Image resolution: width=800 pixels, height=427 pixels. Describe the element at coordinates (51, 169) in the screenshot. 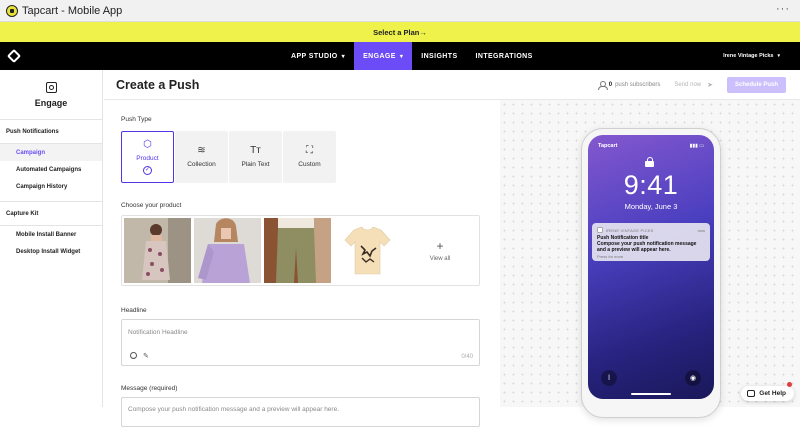

I see `sidebar-item-automated-campaigns: Automated Campaigns` at that location.